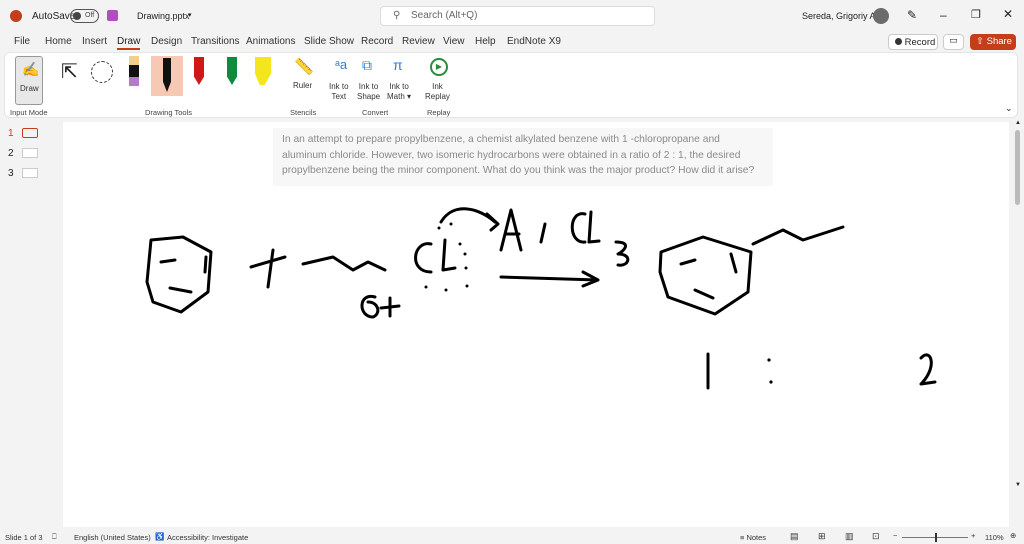  What do you see at coordinates (303, 112) in the screenshot?
I see `group-stencils: Stencils` at bounding box center [303, 112].